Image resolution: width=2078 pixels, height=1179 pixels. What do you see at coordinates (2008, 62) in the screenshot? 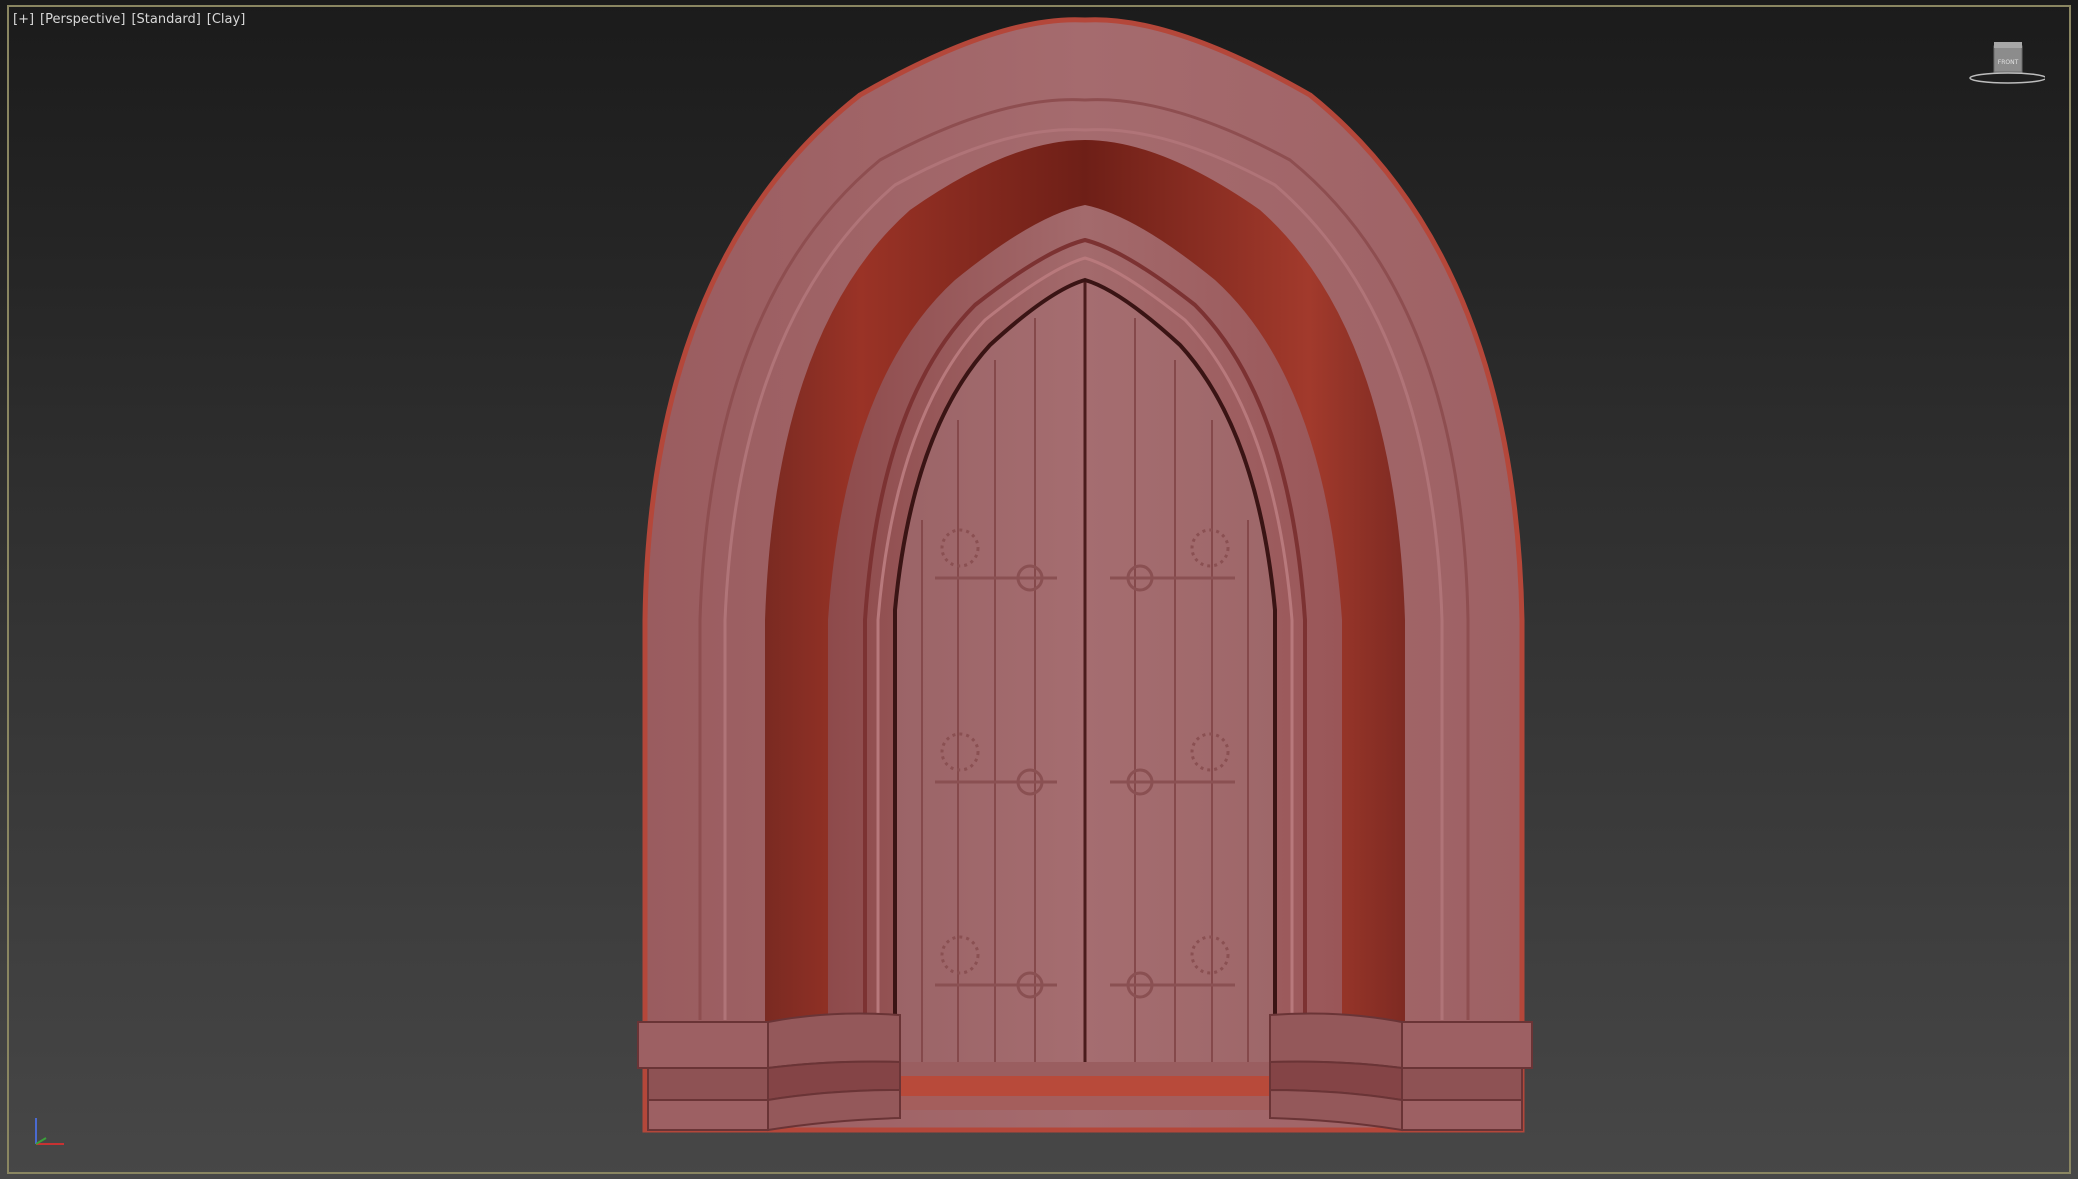
I see `viewcube-face-label: FRONT` at bounding box center [2008, 62].